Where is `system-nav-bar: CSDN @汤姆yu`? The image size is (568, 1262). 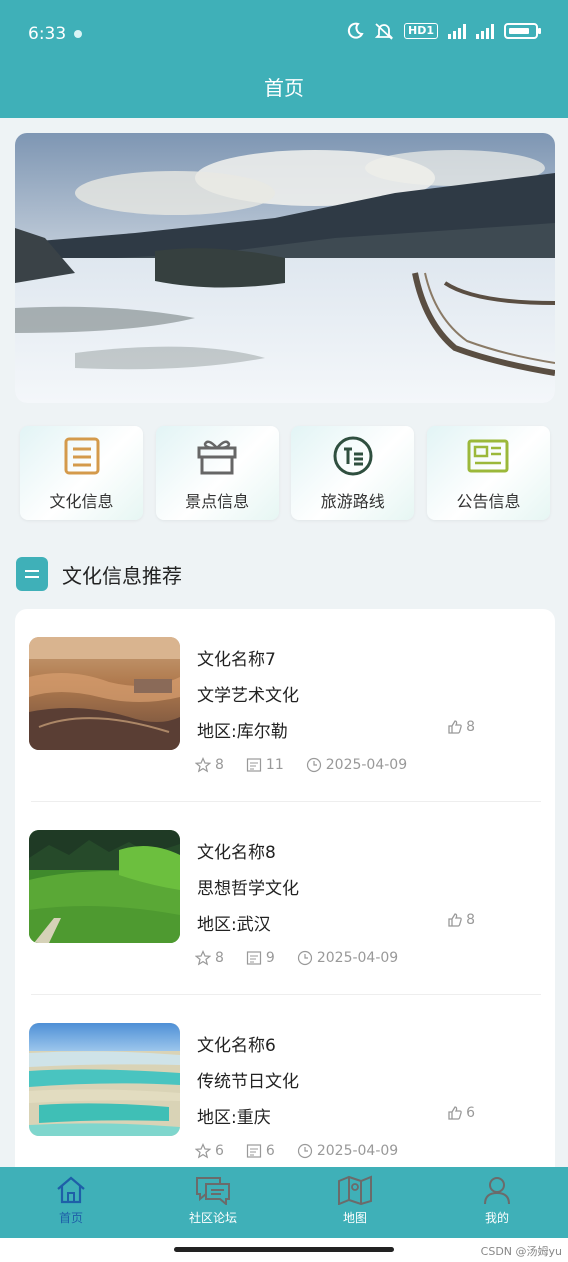
system-nav-bar: CSDN @汤姆yu is located at coordinates (284, 1250).